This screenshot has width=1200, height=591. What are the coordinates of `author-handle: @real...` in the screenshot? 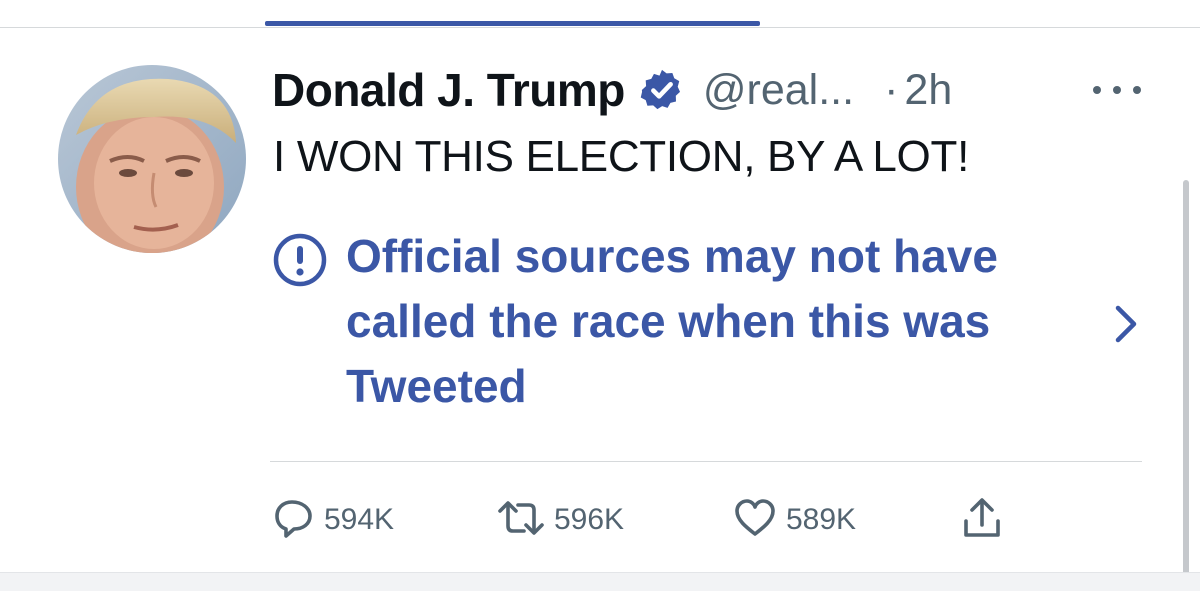 It's located at (778, 90).